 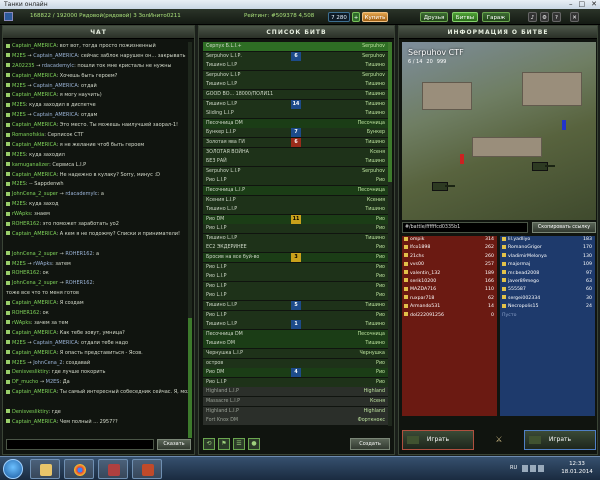 I want to click on battle-row: Золотая ява ГИ 6 Тишино, so click(x=295, y=142).